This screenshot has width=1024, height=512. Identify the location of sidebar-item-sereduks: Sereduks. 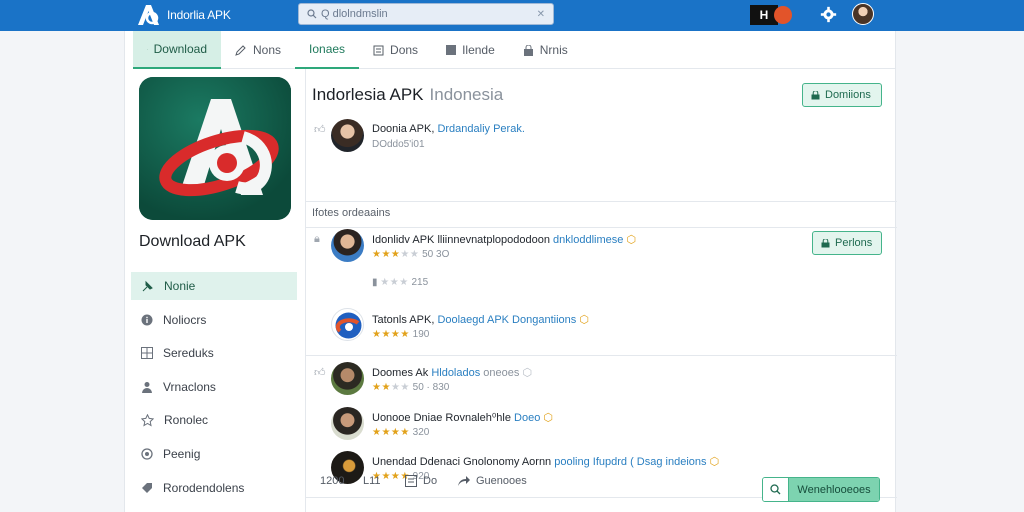
(214, 353).